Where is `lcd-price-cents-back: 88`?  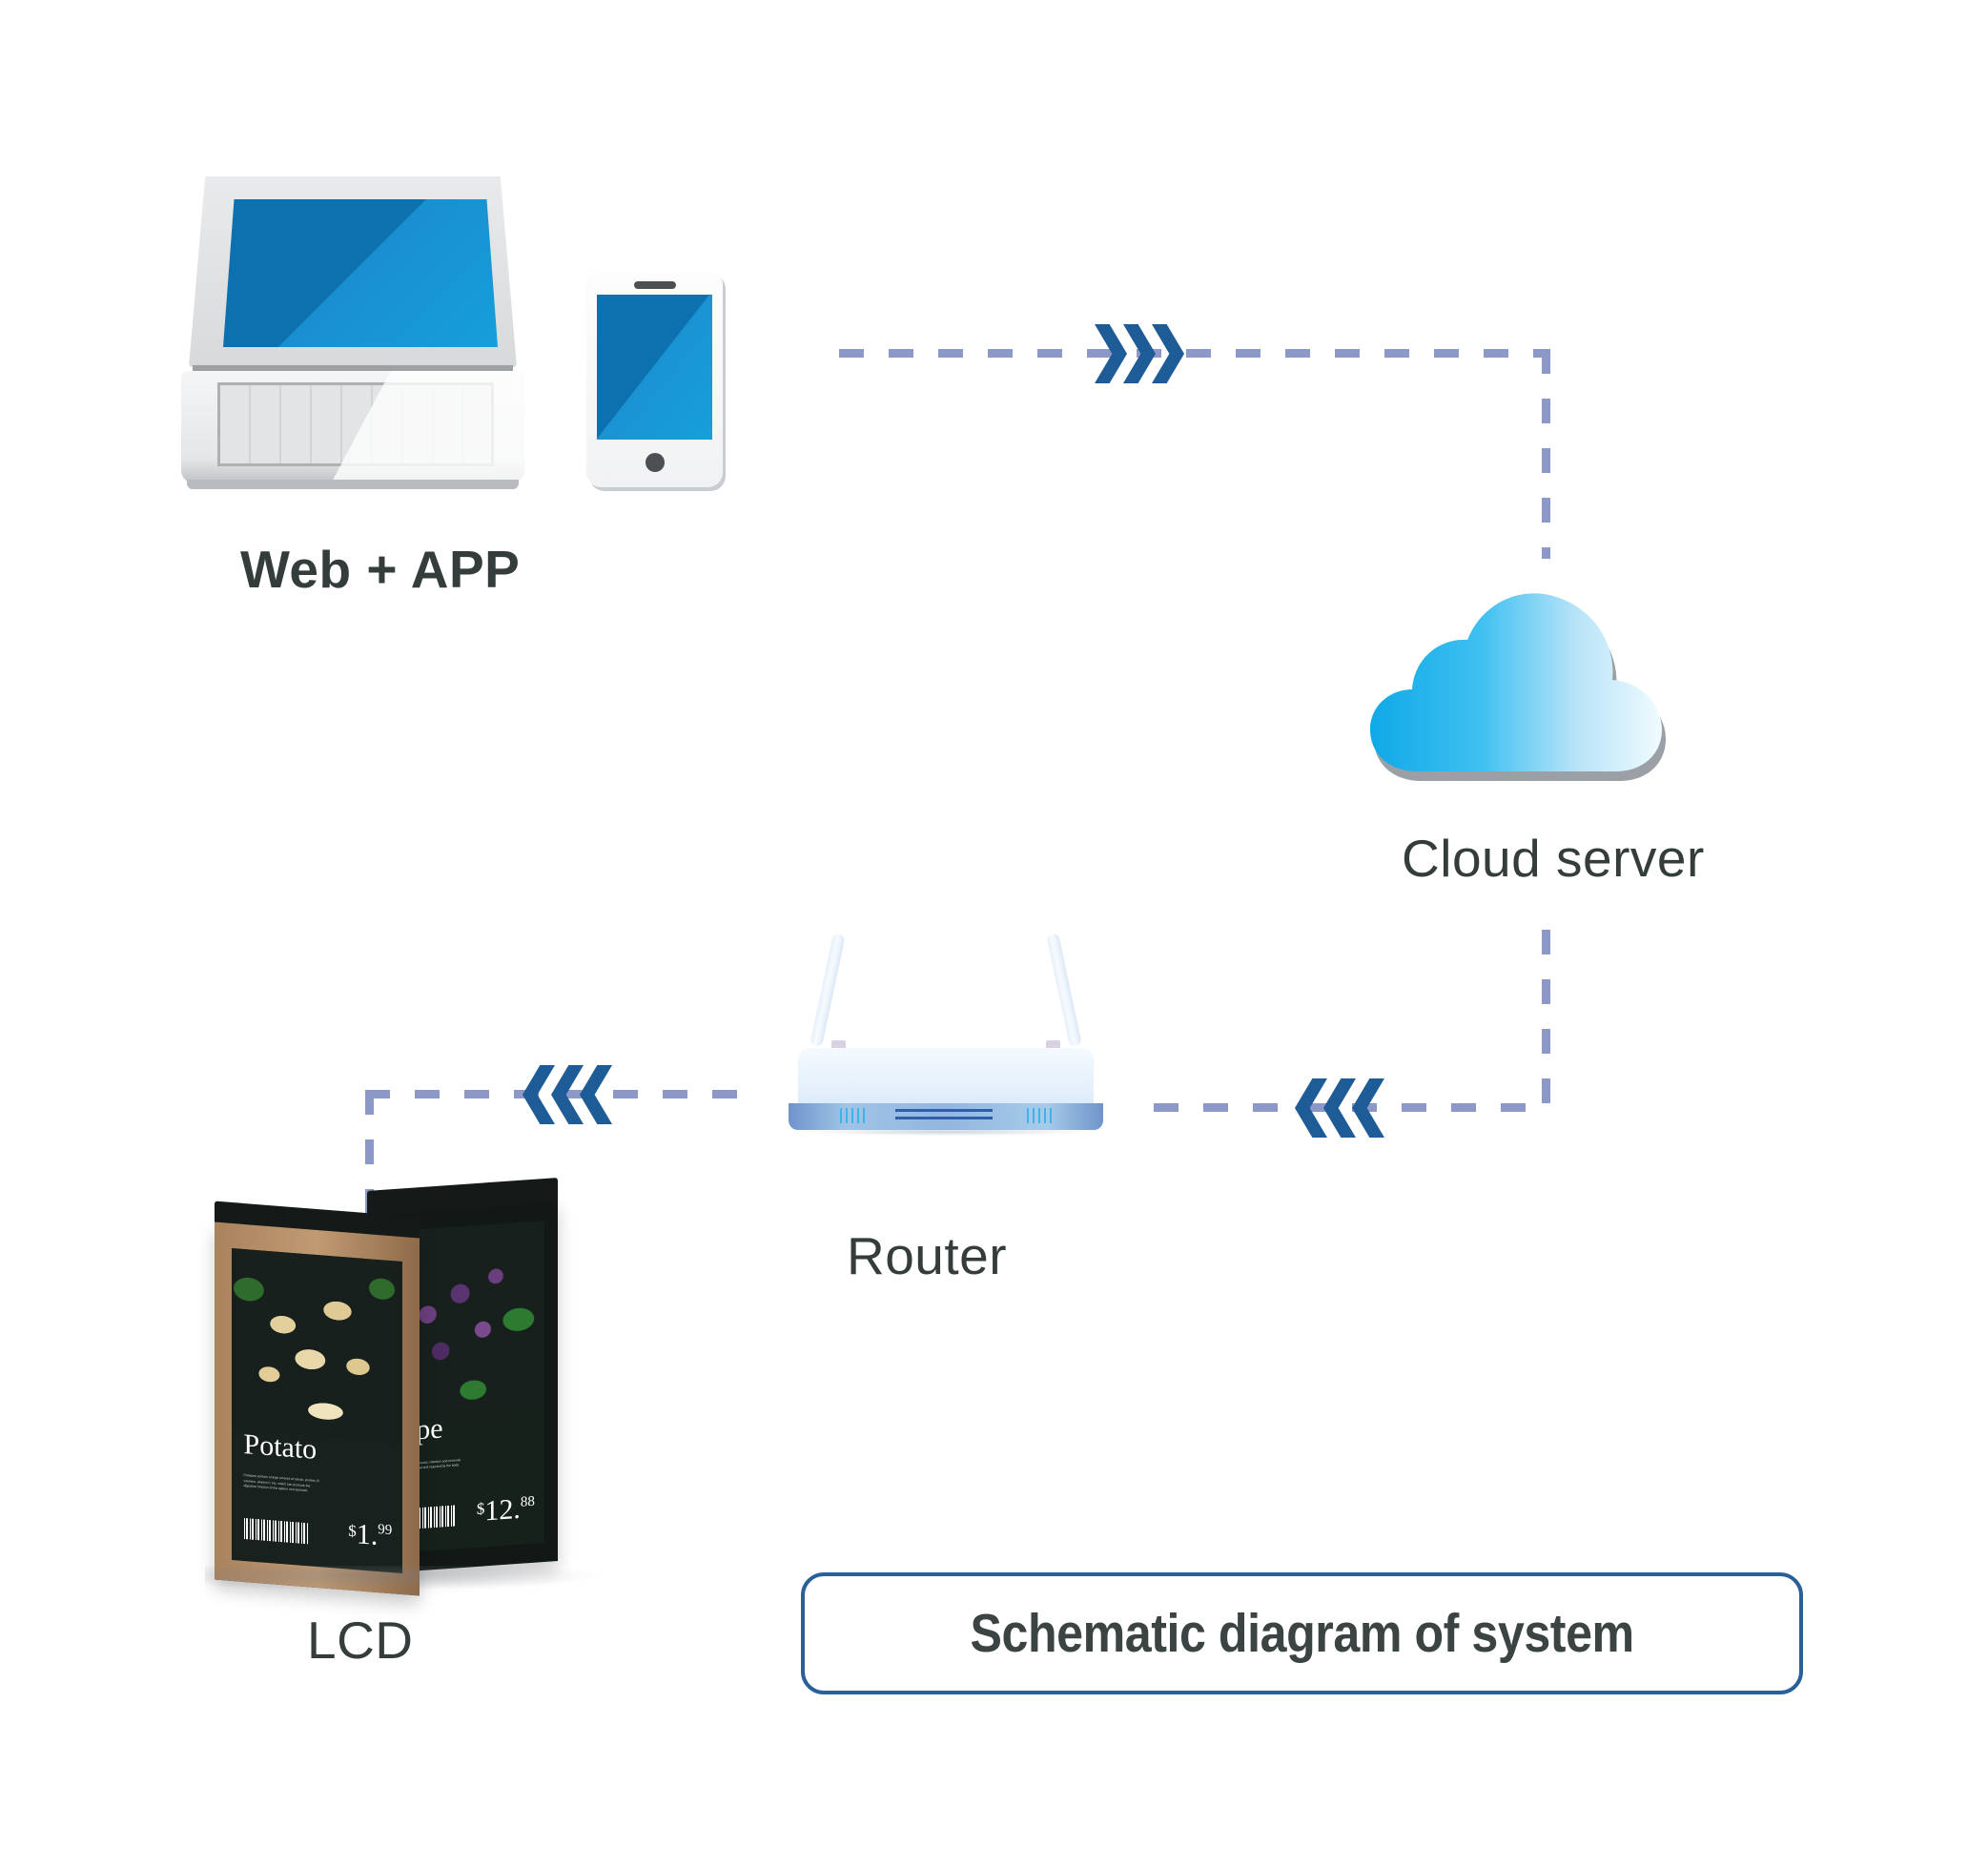 lcd-price-cents-back: 88 is located at coordinates (527, 1501).